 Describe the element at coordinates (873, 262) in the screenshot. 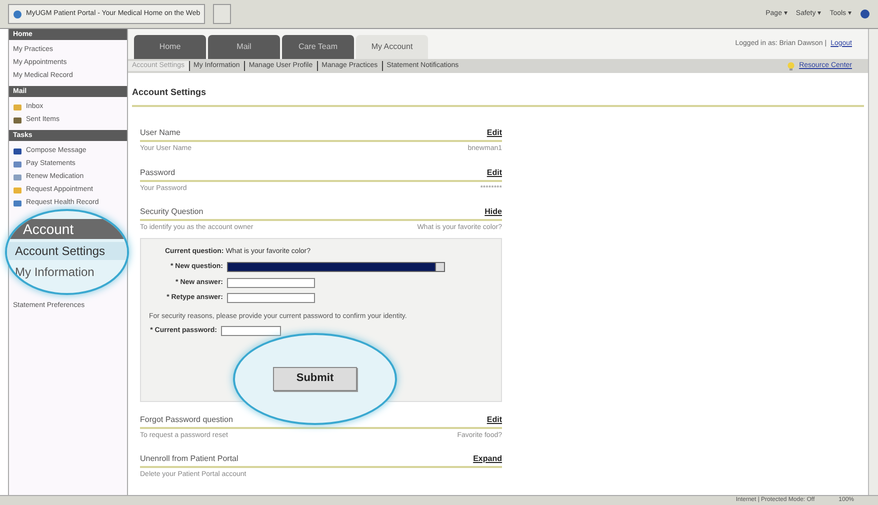

I see `scrollbar` at that location.